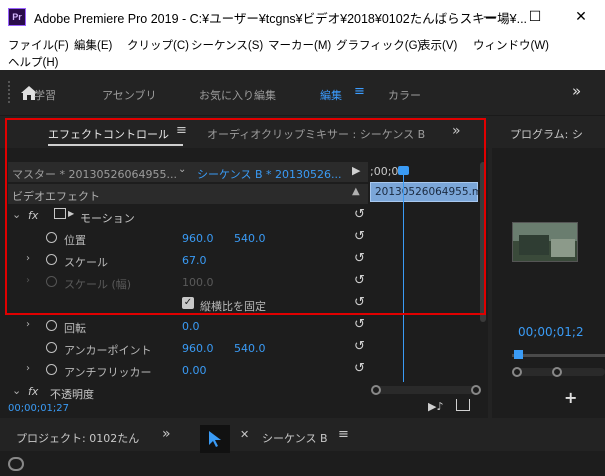 The width and height of the screenshot is (605, 476). Describe the element at coordinates (403, 277) in the screenshot. I see `playhead-line` at that location.